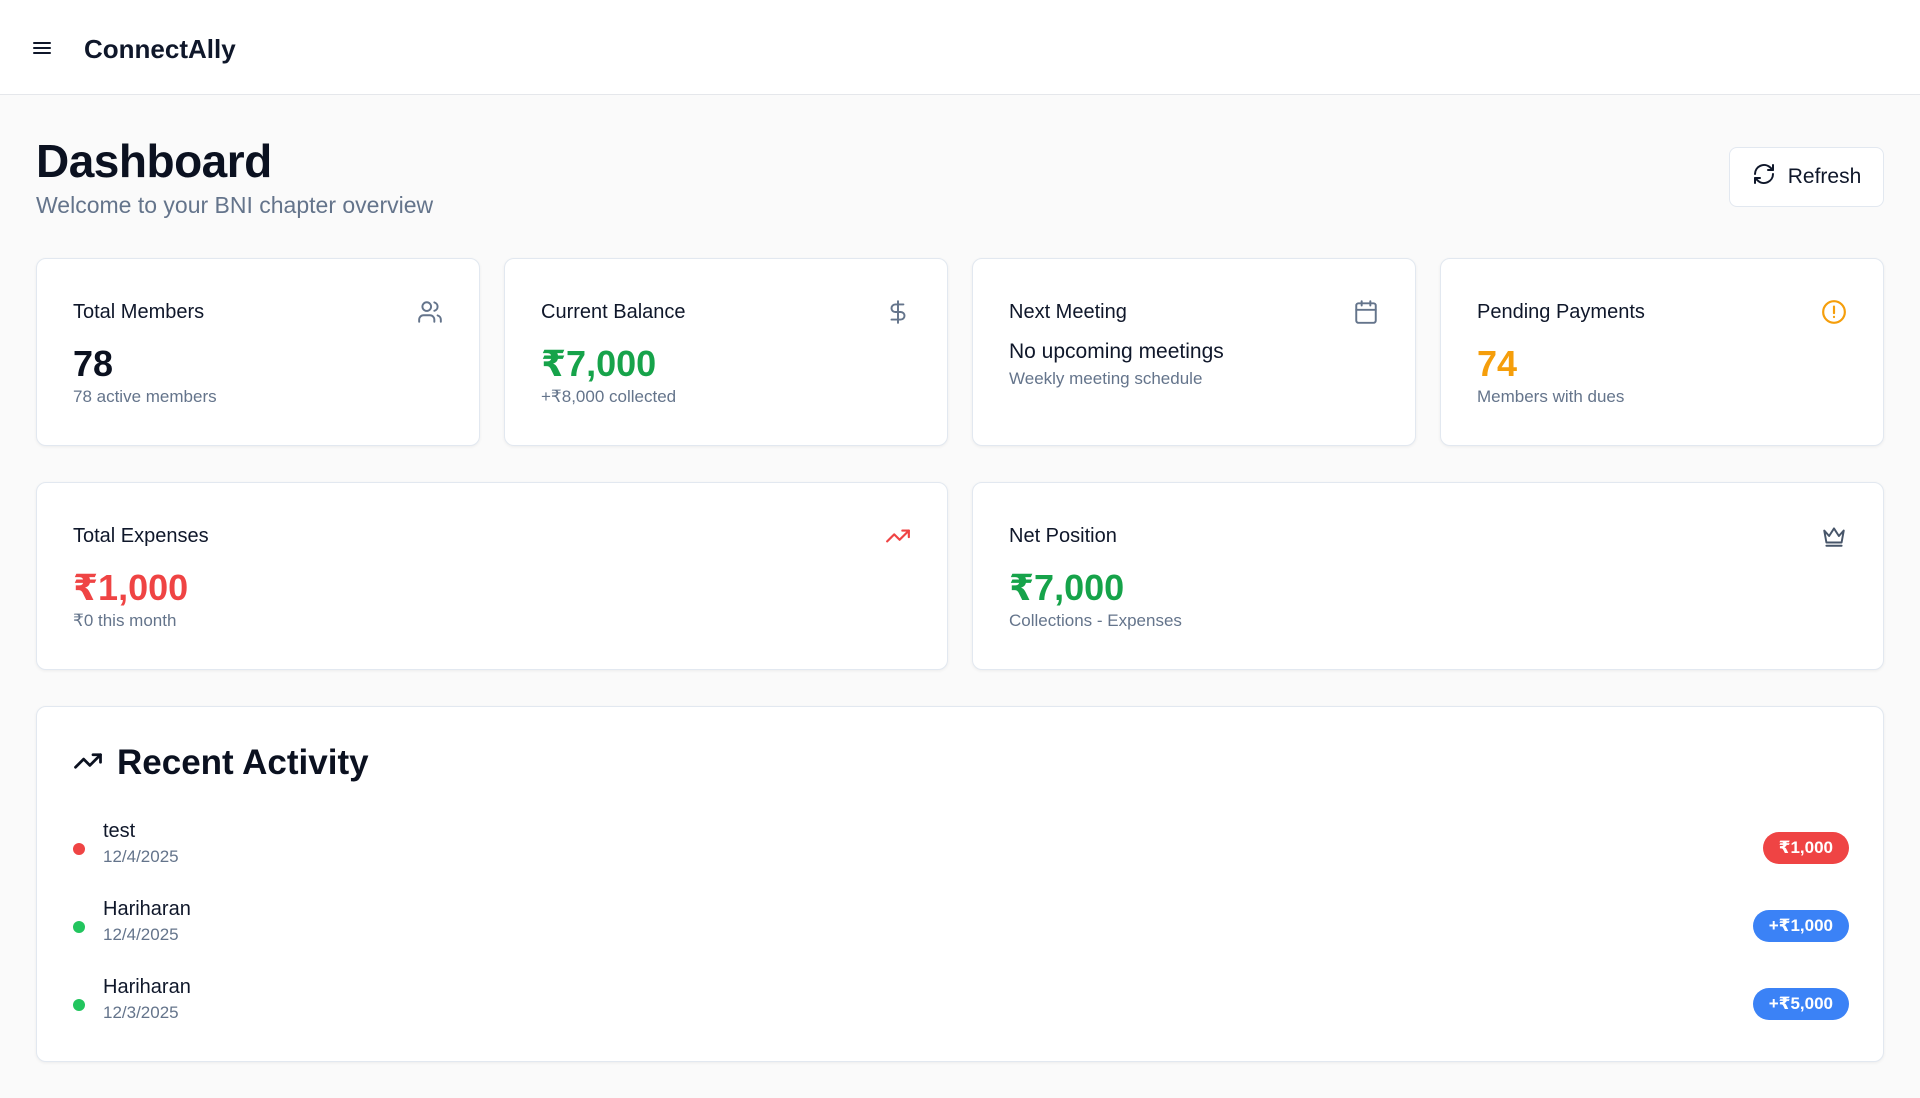  Describe the element at coordinates (726, 352) in the screenshot. I see `card-current-balance: Current Balance ₹7,000 +₹8,000 collected` at that location.